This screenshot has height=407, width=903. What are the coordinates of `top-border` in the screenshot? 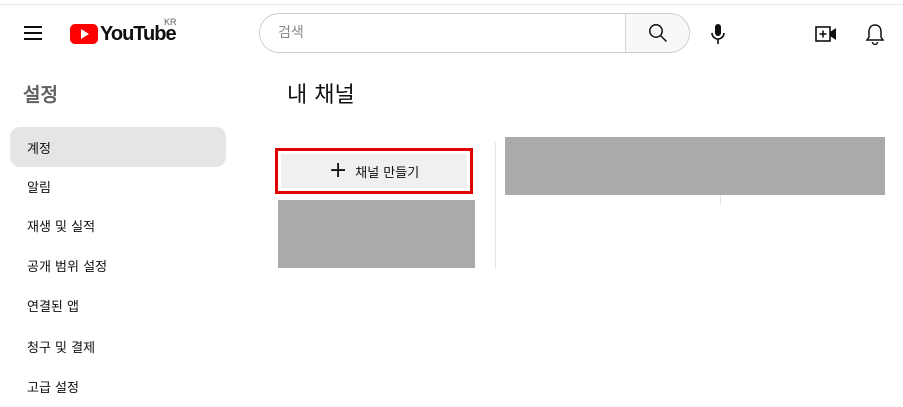 It's located at (451, 4).